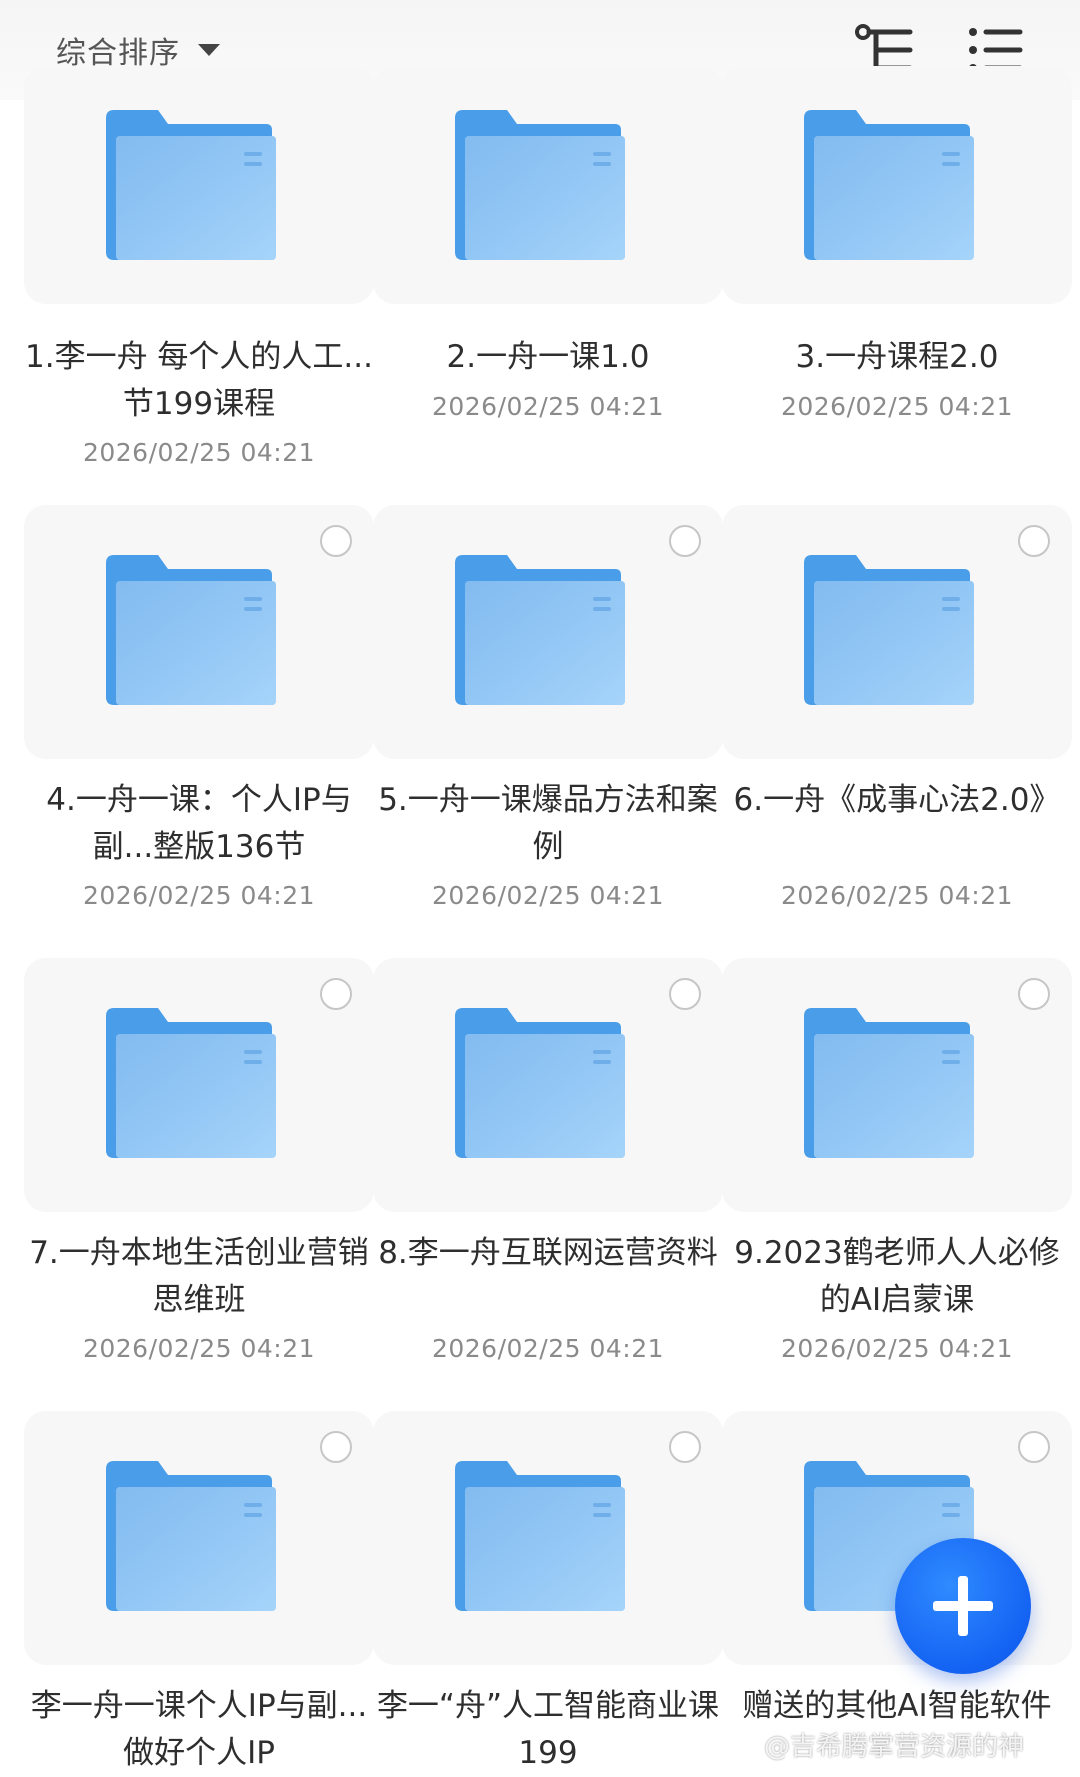  I want to click on watermark-text: @吉希腾掌营资源的神, so click(894, 1746).